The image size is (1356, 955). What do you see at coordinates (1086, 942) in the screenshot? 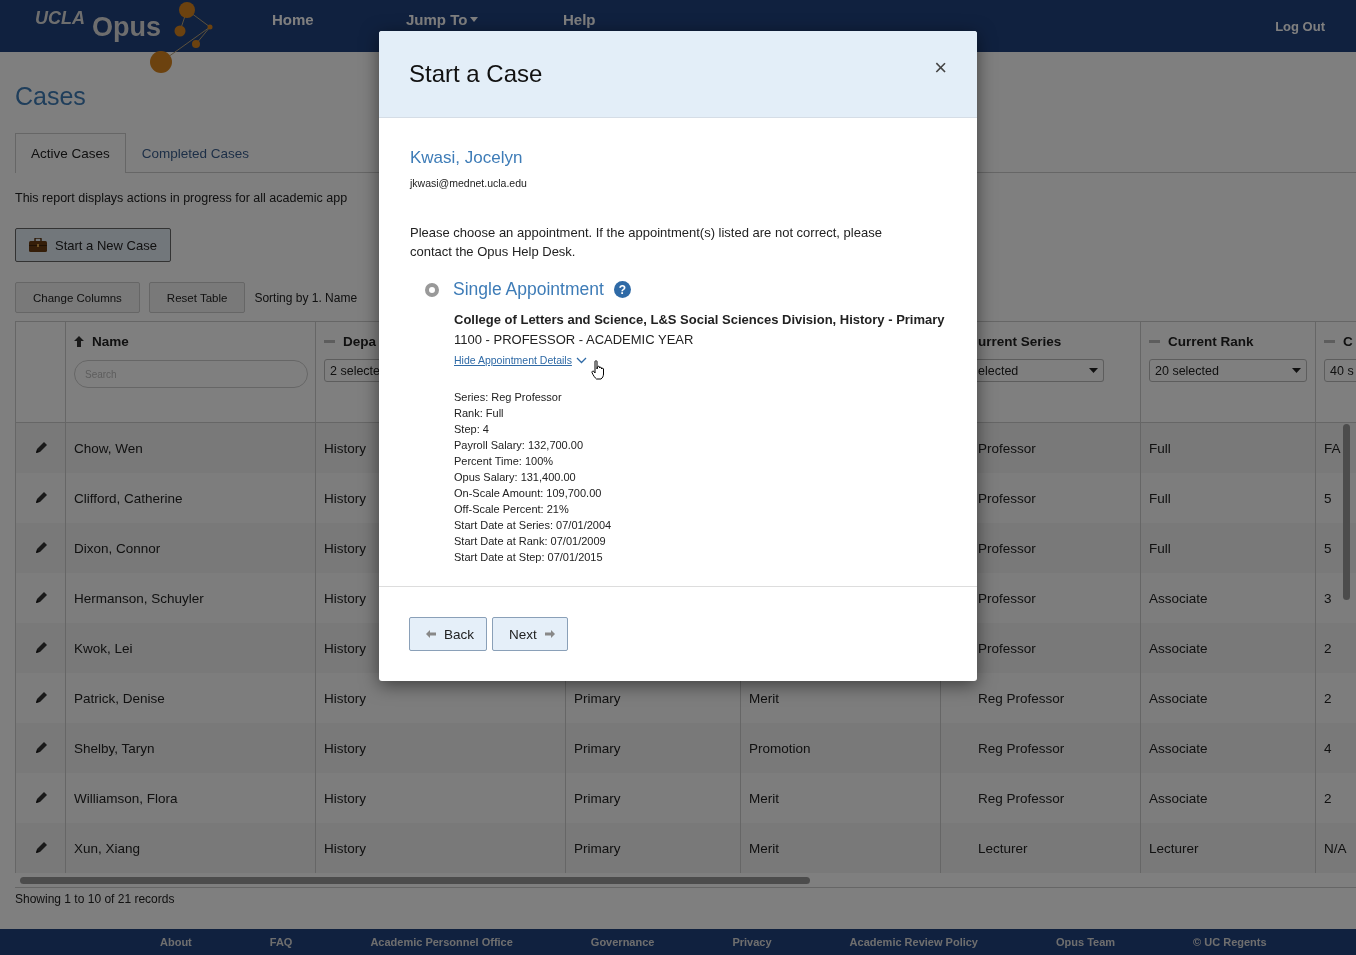
I see `footer-link: Opus Team` at bounding box center [1086, 942].